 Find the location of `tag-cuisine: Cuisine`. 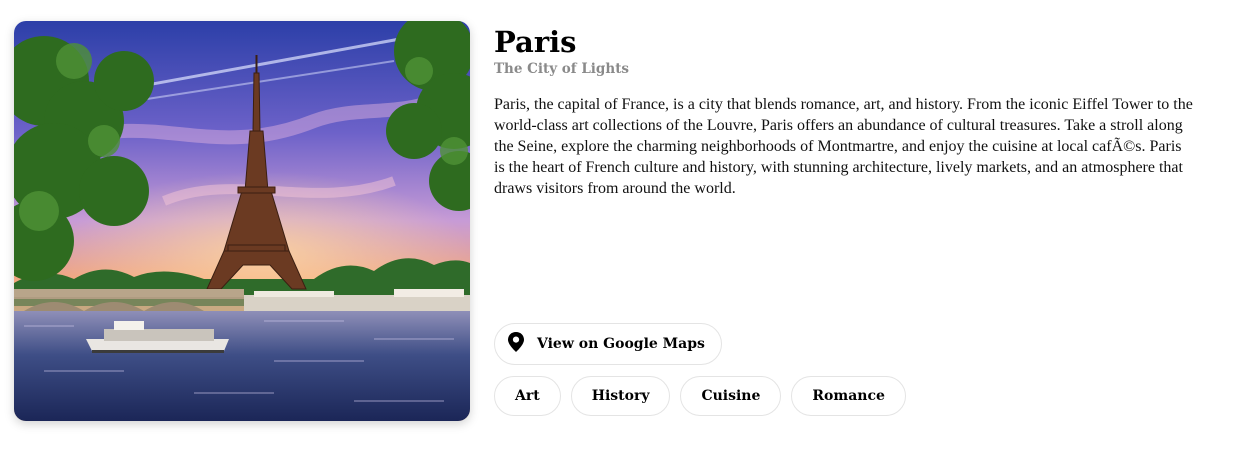

tag-cuisine: Cuisine is located at coordinates (731, 396).